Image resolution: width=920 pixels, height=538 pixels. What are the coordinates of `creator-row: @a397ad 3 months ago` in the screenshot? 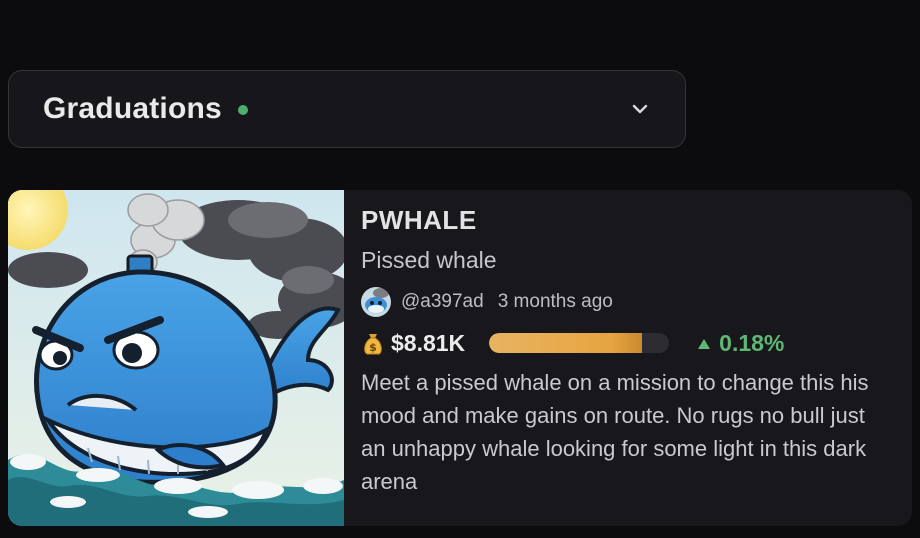 It's located at (628, 302).